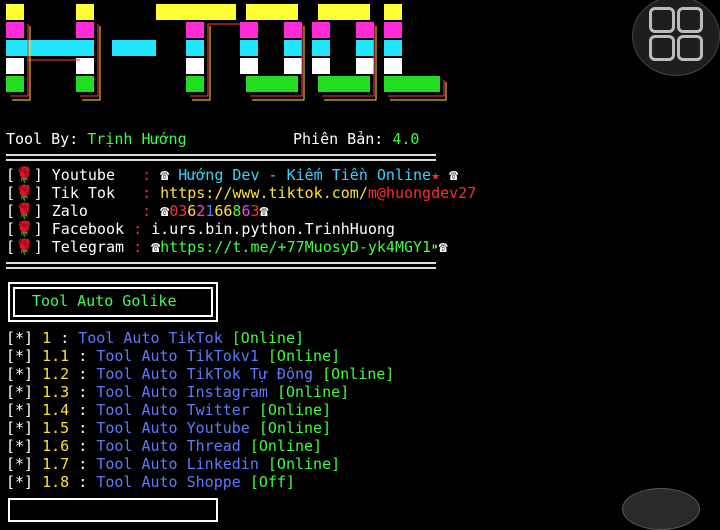 The width and height of the screenshot is (720, 530). I want to click on contact-value: https://t.me/+77MuosyD-yk4MGY1, so click(295, 247).